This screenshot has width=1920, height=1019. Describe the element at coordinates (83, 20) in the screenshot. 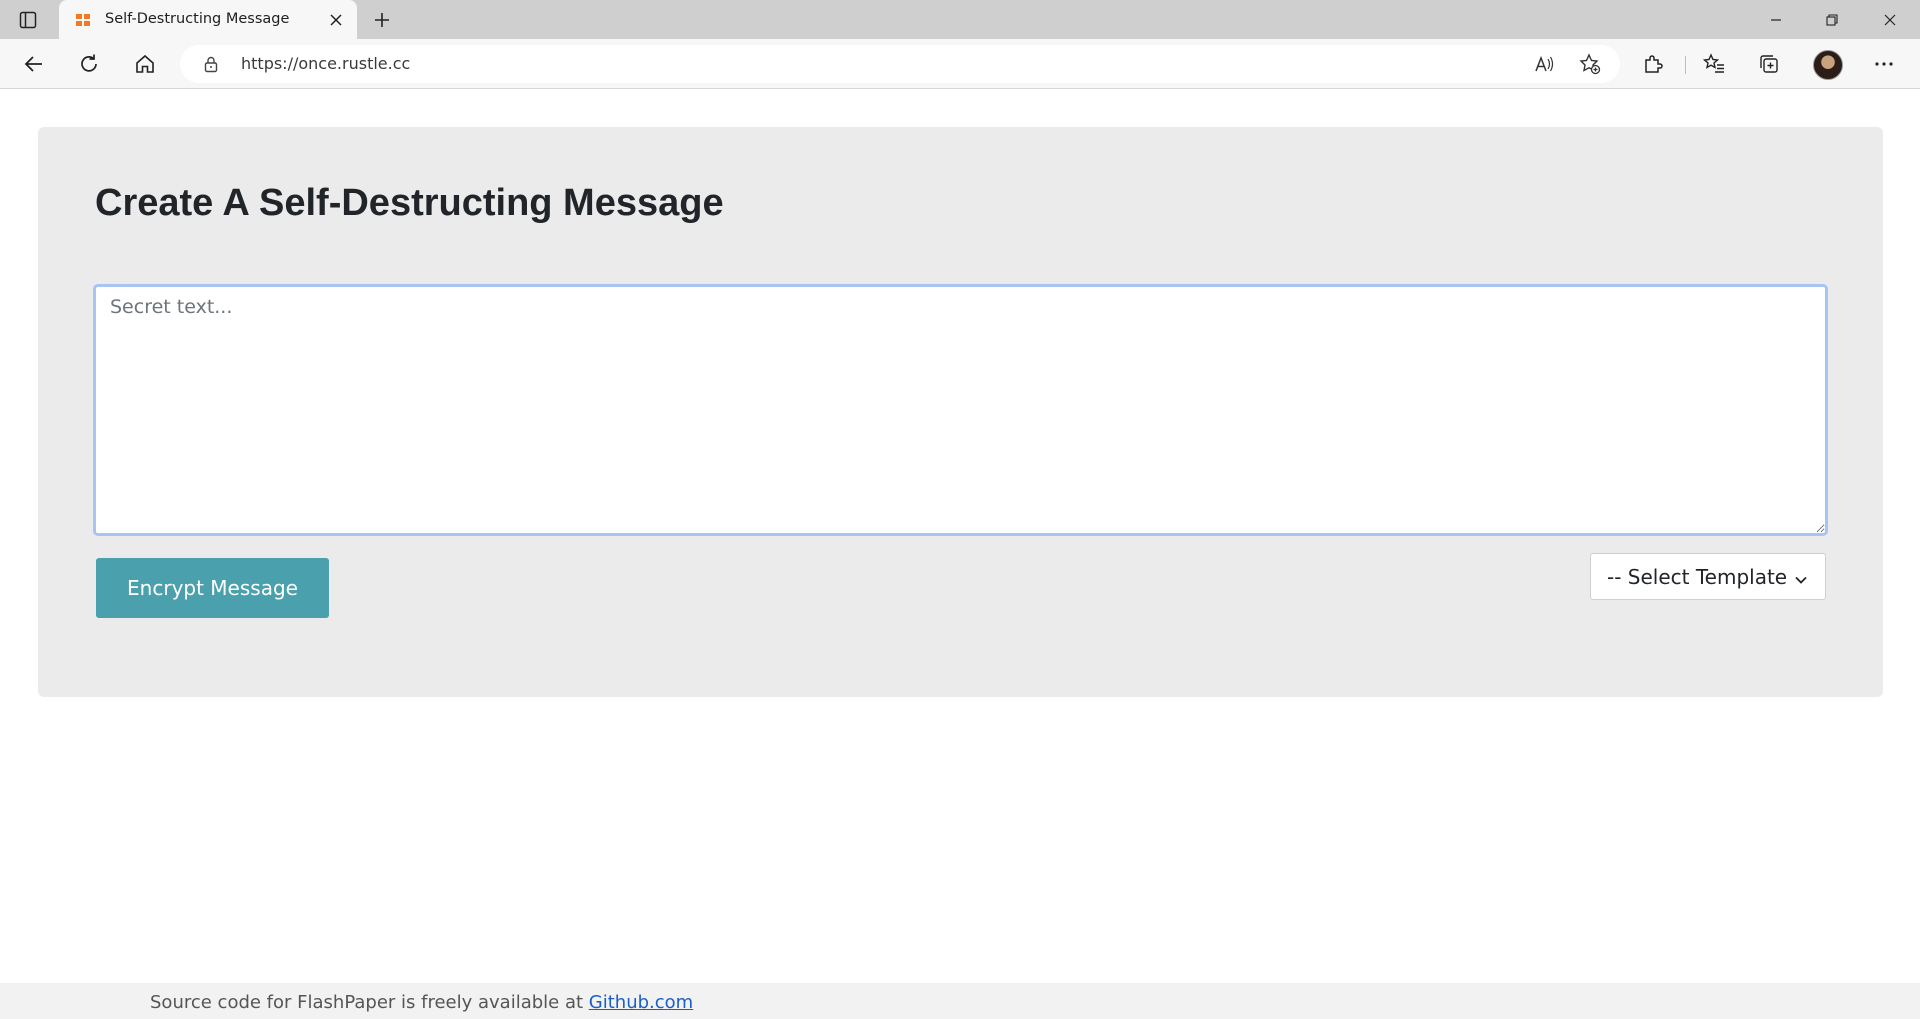

I see `site-favicon-icon` at that location.